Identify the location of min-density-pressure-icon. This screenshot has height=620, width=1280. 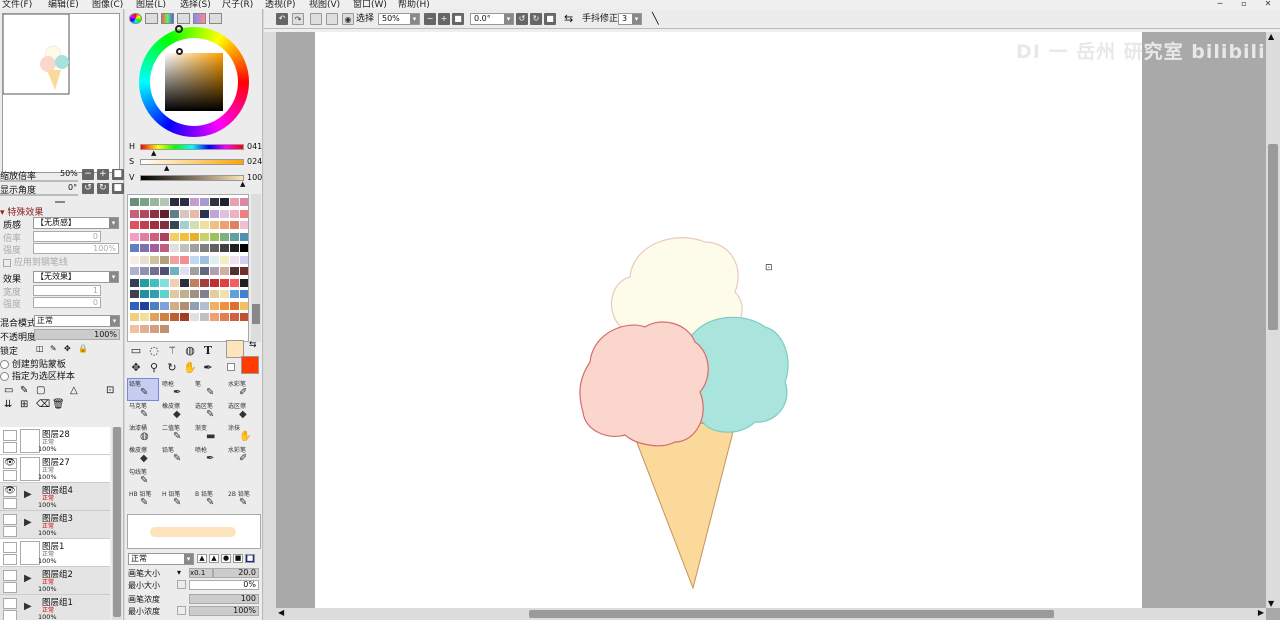
(181, 610).